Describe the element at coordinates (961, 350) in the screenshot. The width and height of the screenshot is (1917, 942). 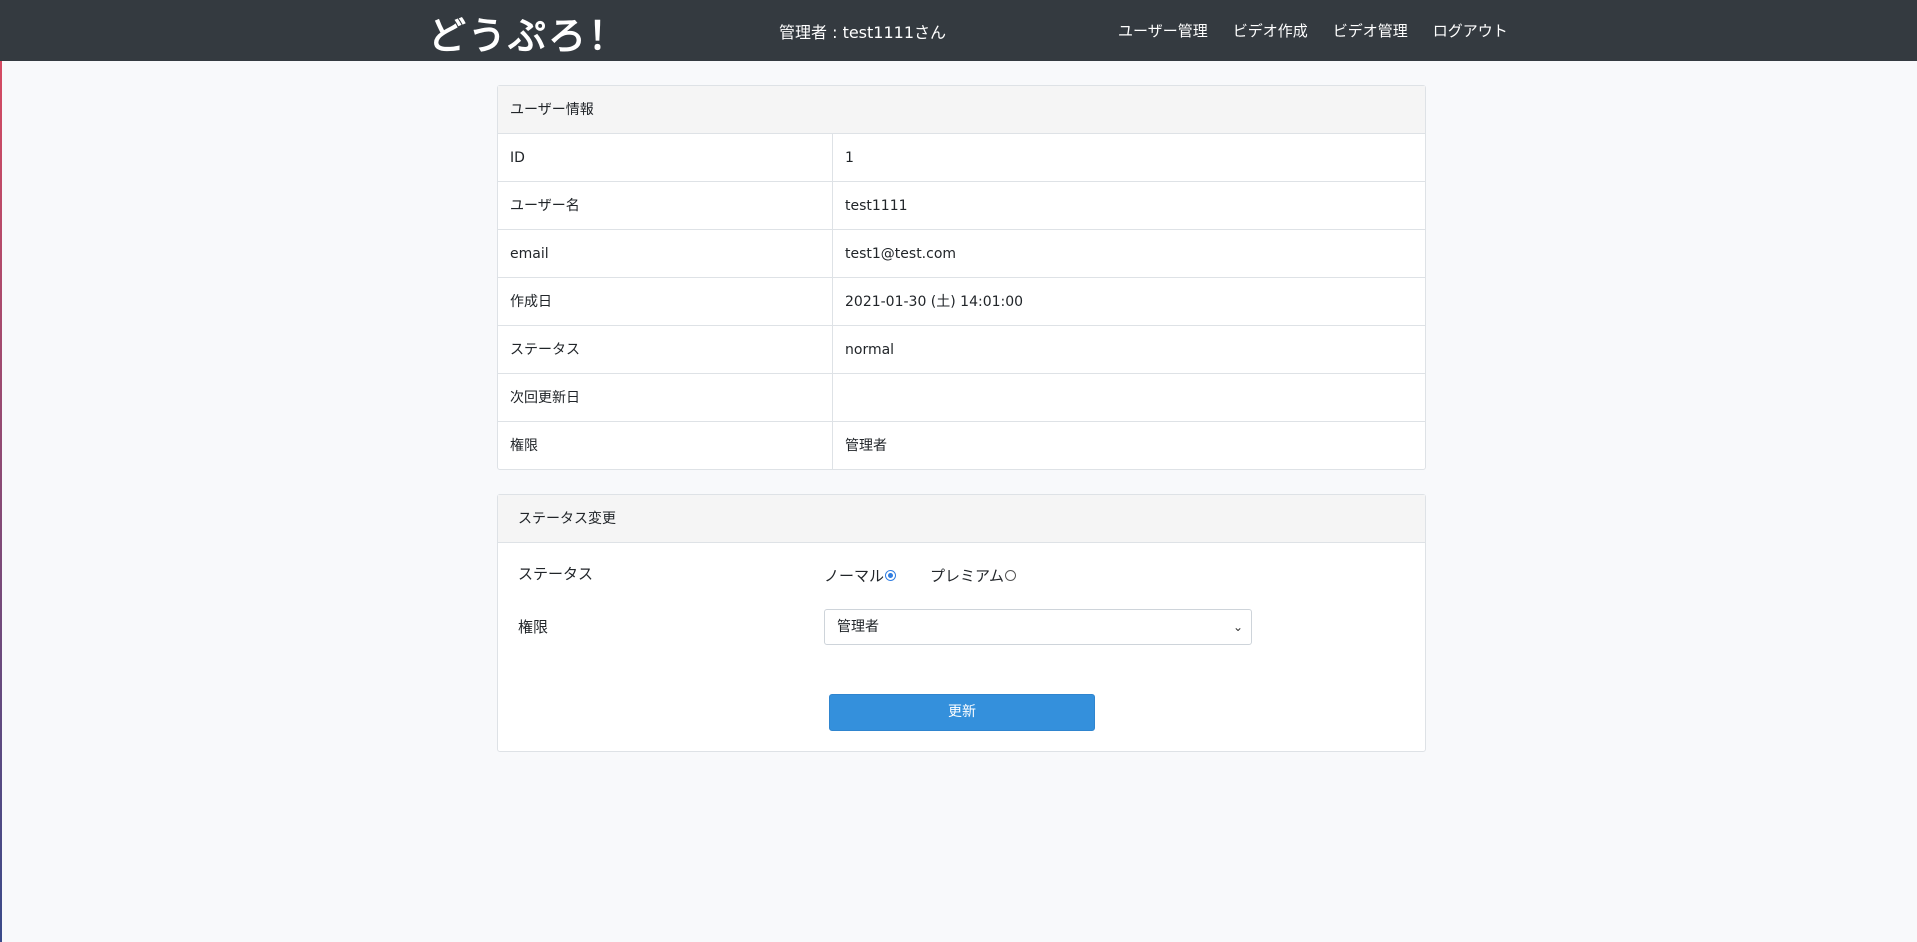
I see `info-row-status: ステータス normal` at that location.